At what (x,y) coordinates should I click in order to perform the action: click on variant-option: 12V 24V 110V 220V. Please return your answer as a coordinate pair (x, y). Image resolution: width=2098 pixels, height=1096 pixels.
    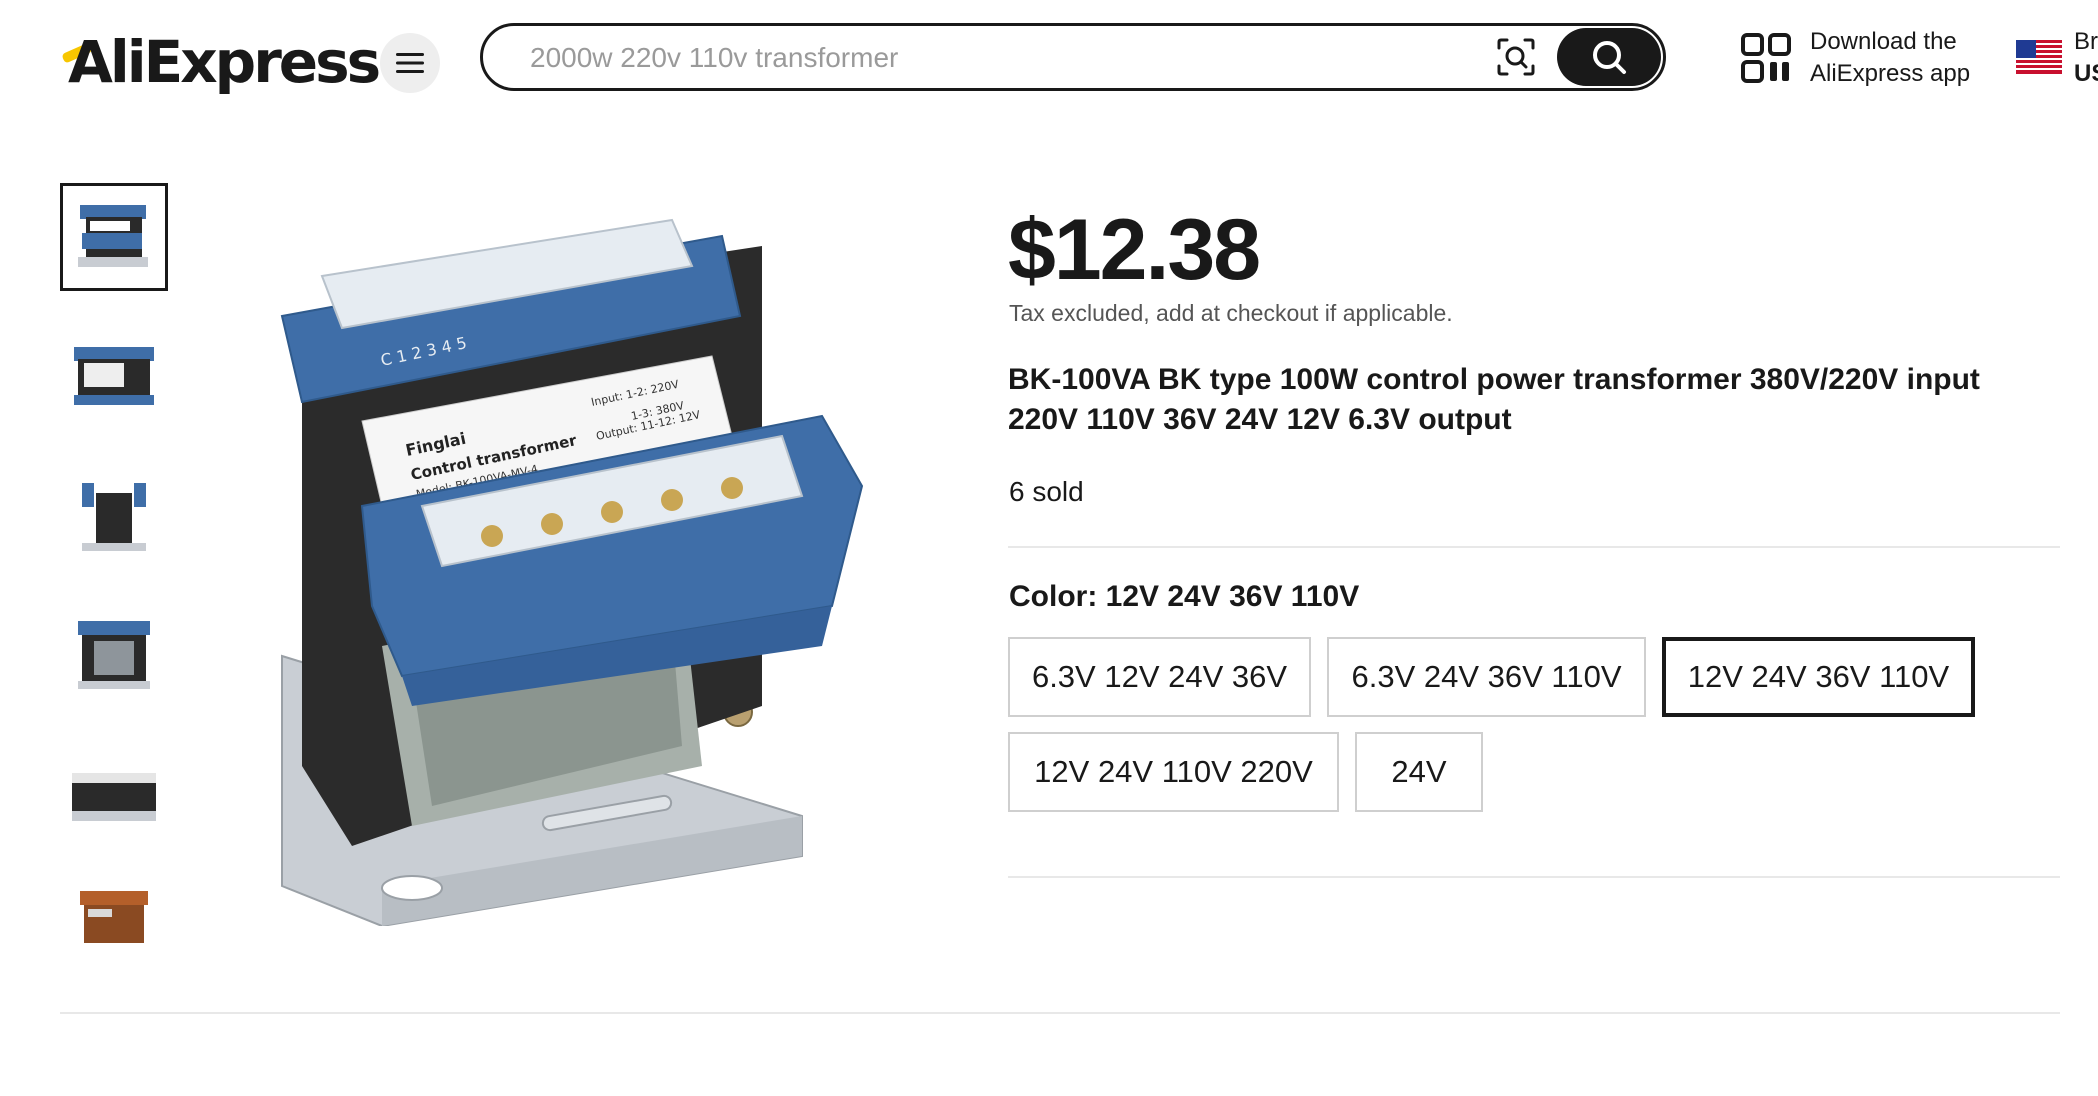
    Looking at the image, I should click on (1173, 772).